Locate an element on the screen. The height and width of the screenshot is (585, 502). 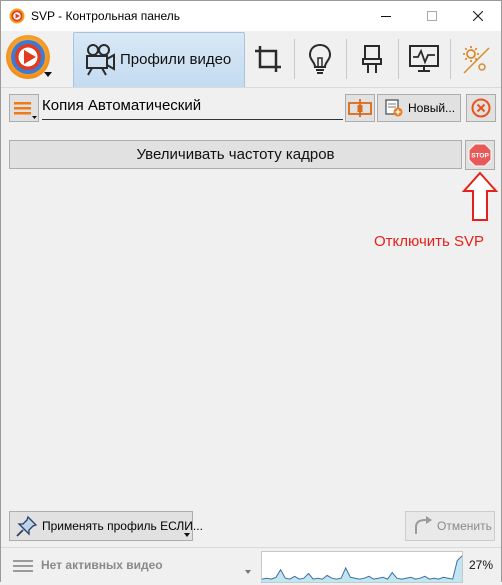
cpu-usage-graph is located at coordinates (362, 567).